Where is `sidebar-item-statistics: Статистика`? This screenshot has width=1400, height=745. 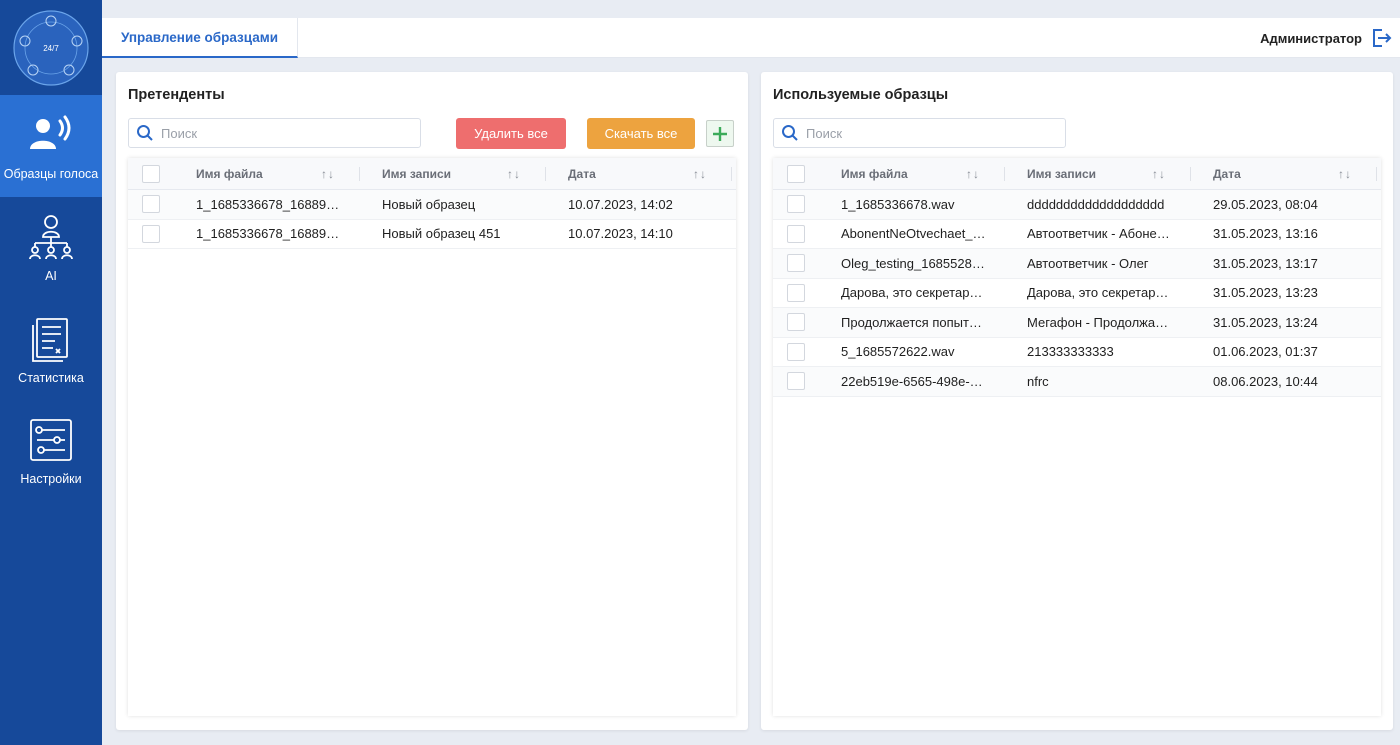 sidebar-item-statistics: Статистика is located at coordinates (51, 350).